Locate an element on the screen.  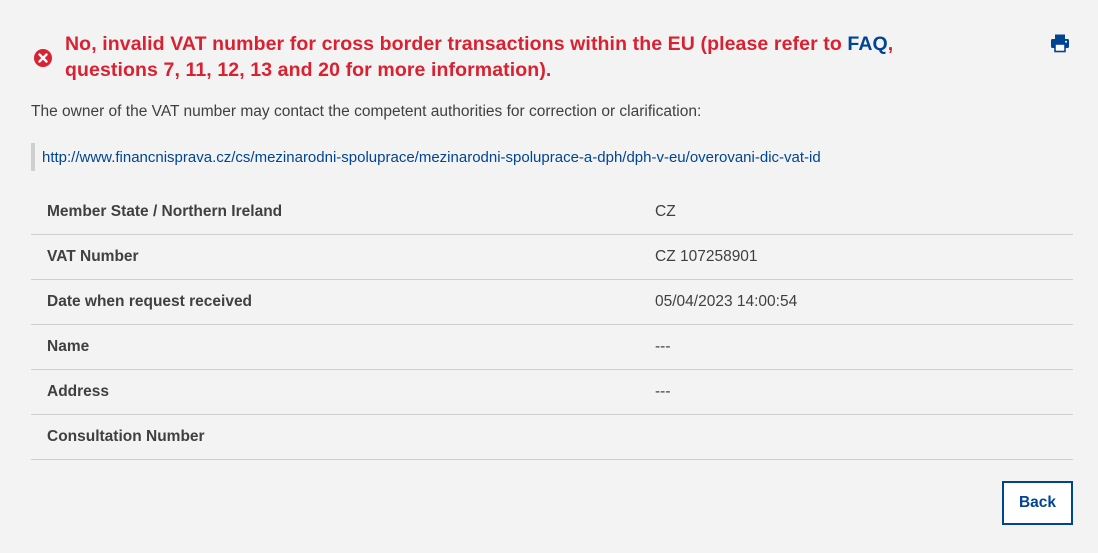
row-label-address: Address is located at coordinates (78, 391).